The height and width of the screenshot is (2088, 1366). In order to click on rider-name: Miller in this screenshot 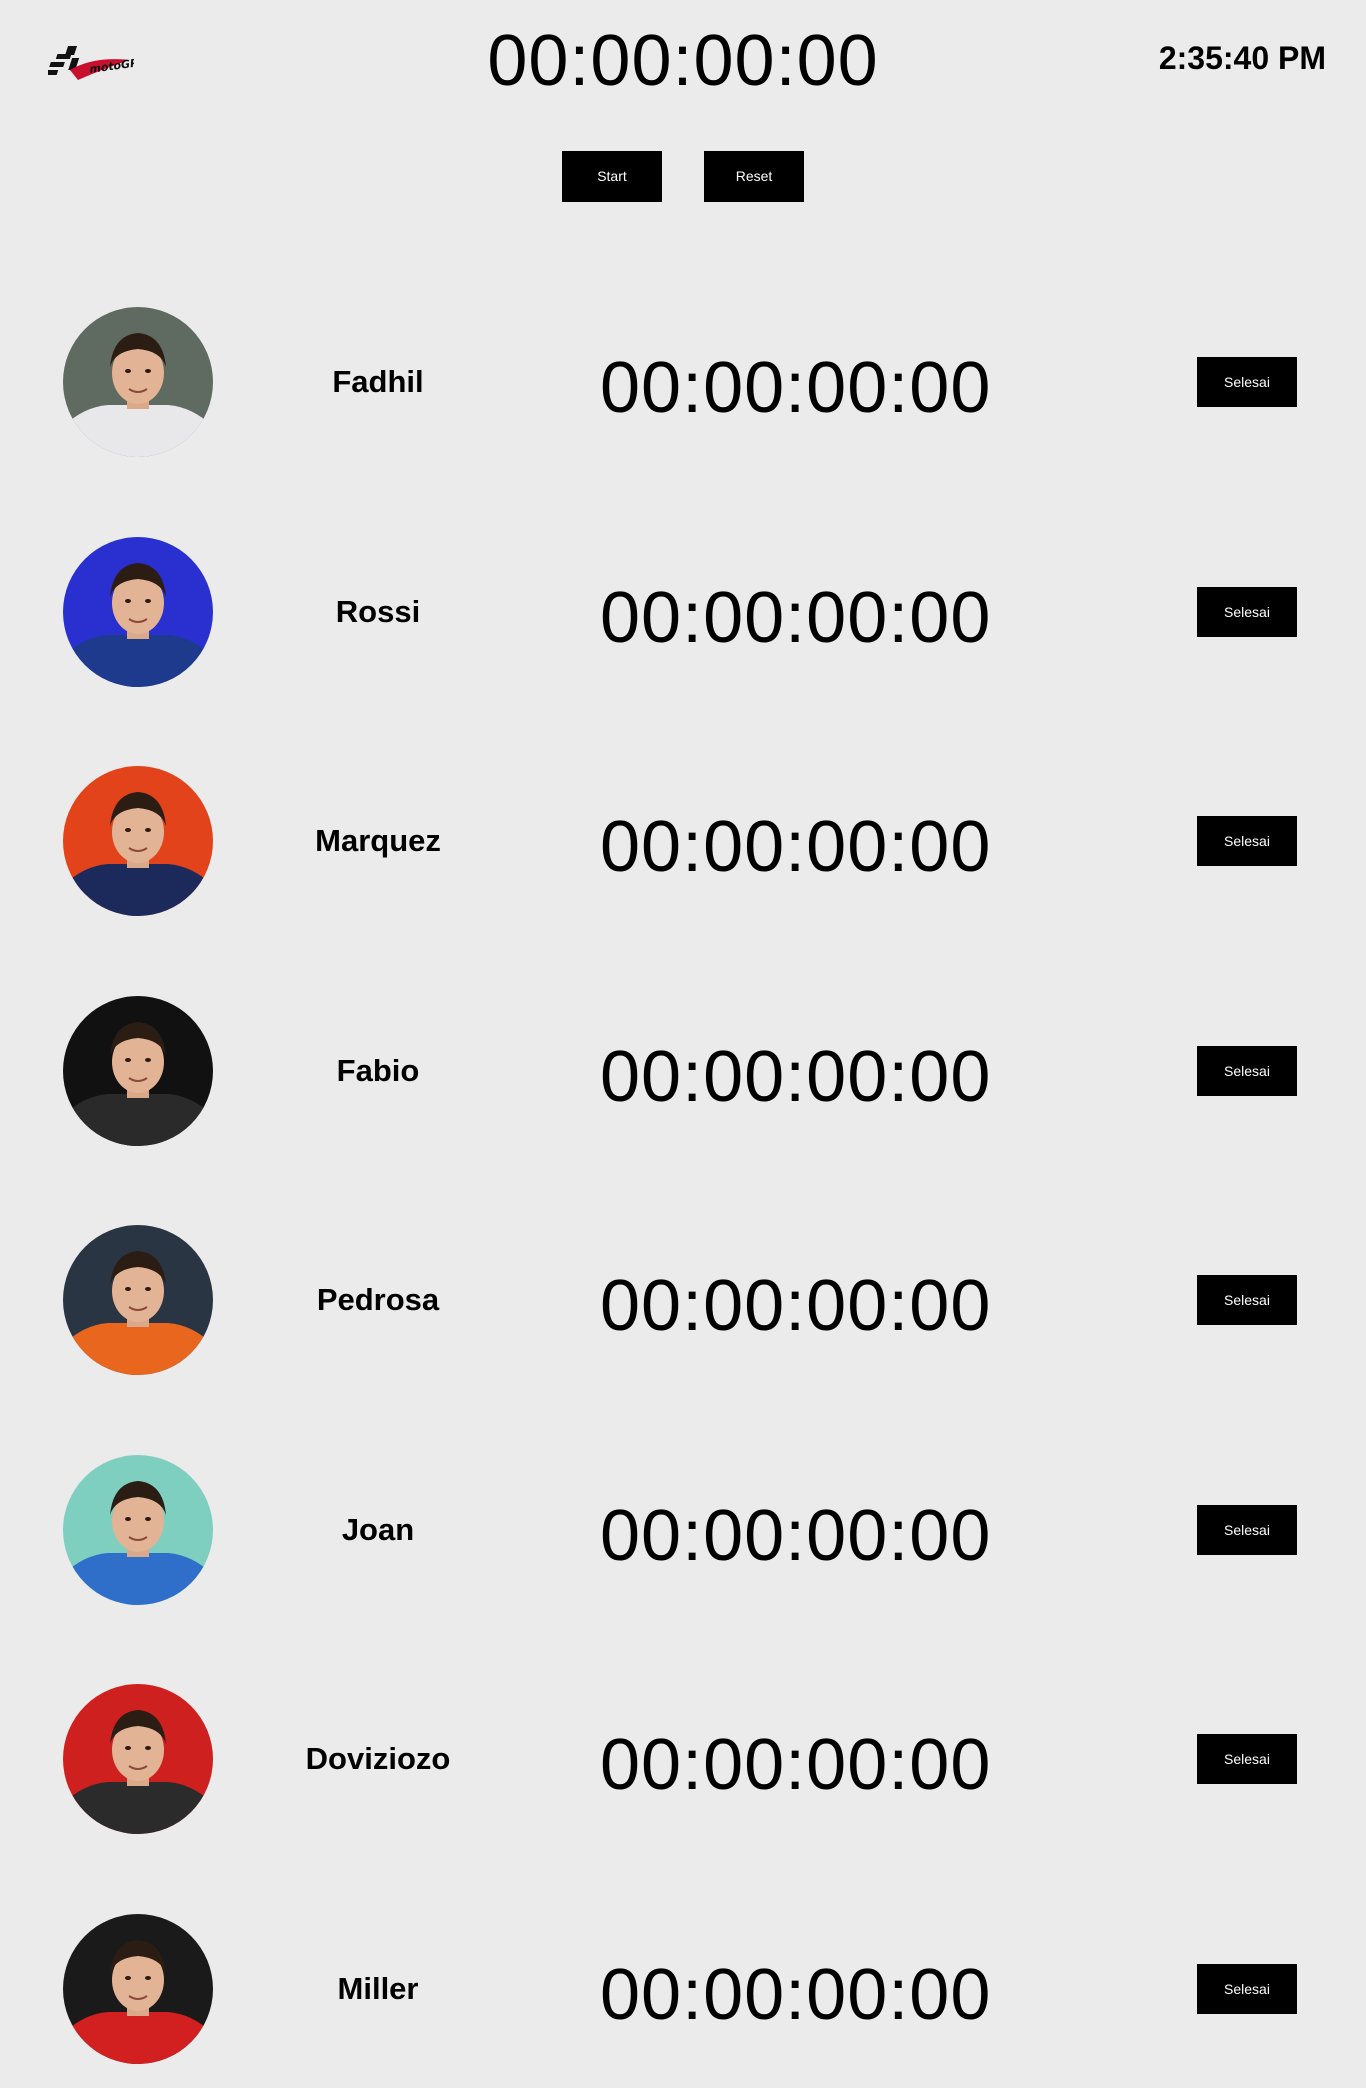, I will do `click(378, 1988)`.